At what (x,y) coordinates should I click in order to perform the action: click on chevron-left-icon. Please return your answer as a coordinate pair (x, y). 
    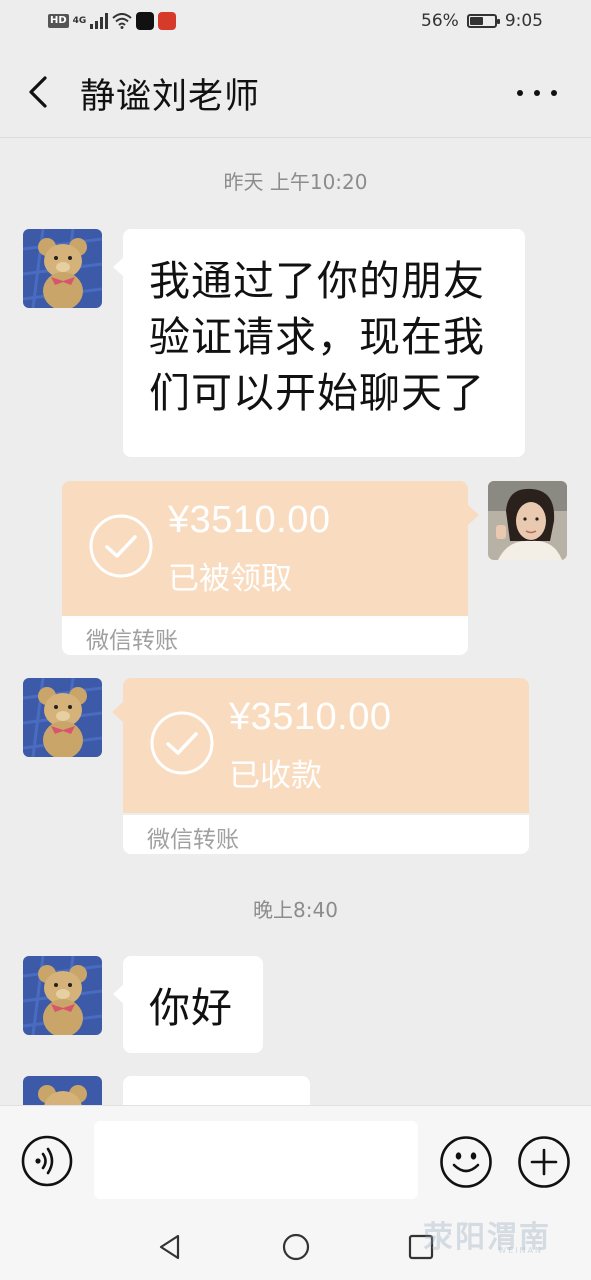
    Looking at the image, I should click on (38, 92).